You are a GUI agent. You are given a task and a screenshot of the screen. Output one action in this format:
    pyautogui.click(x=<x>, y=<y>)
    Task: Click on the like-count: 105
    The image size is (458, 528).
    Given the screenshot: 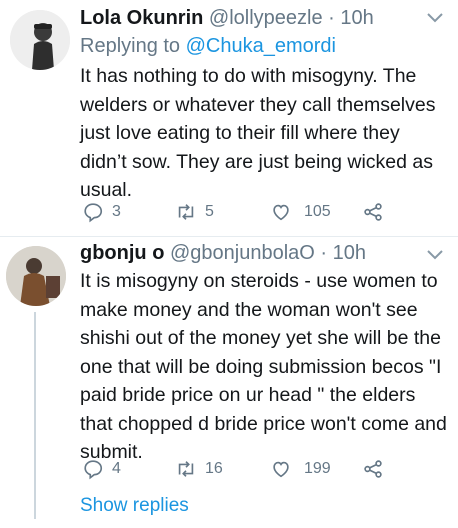 What is the action you would take?
    pyautogui.click(x=317, y=211)
    